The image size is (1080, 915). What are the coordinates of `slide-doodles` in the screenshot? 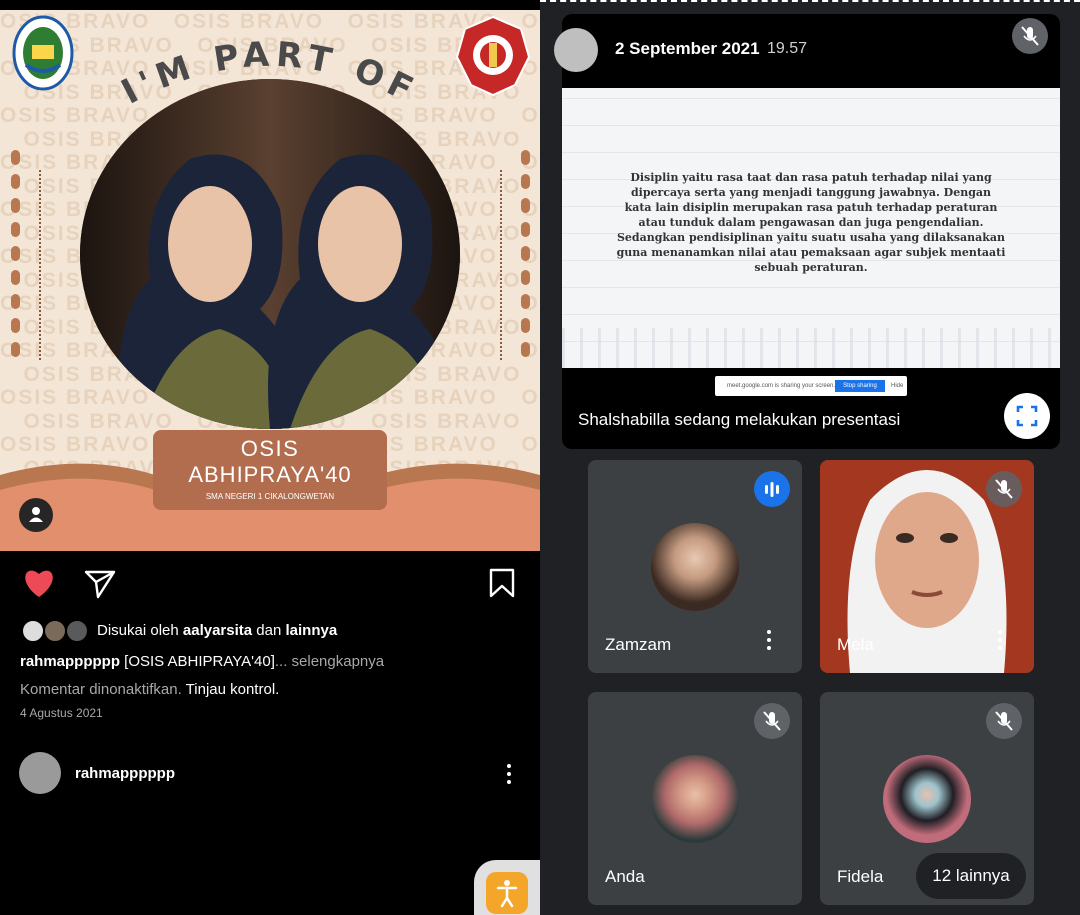 It's located at (811, 348).